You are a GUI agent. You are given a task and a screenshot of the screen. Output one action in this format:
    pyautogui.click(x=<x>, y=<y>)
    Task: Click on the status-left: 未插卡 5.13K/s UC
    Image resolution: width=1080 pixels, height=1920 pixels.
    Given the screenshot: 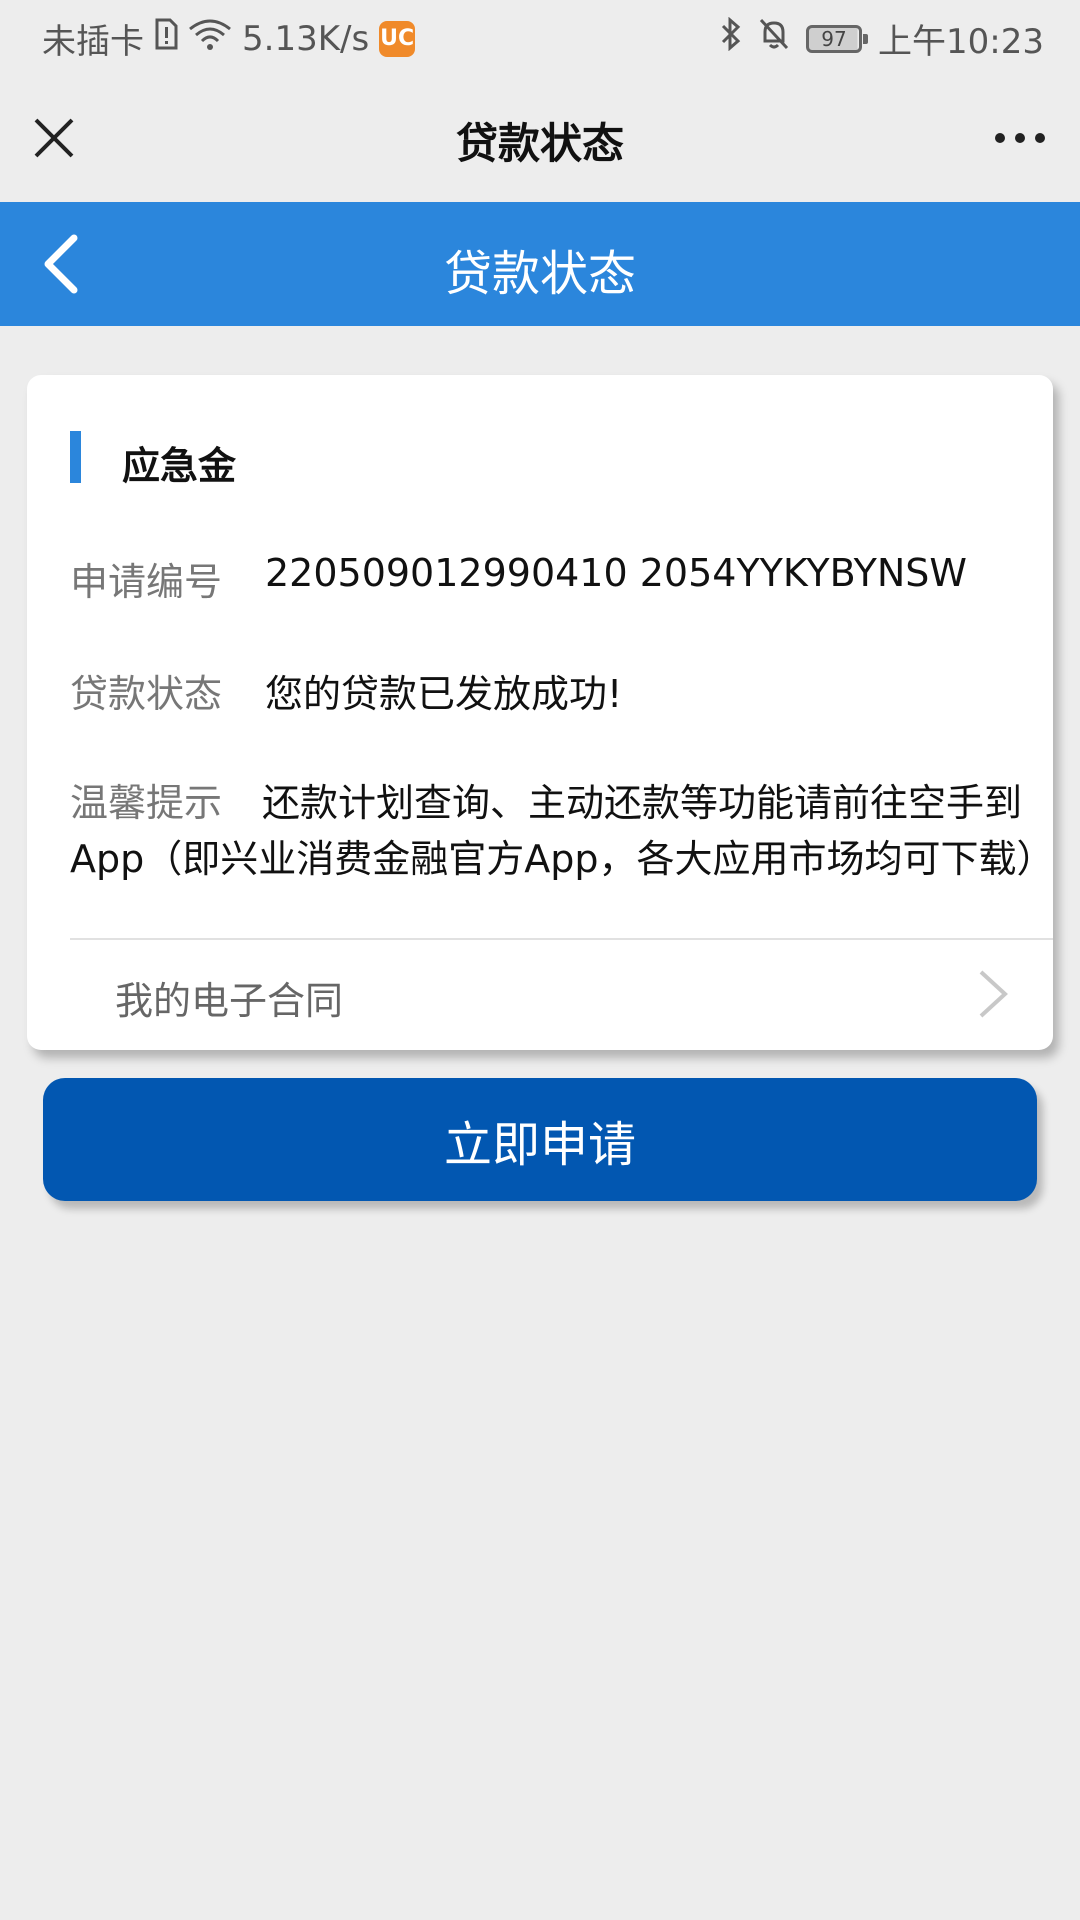 What is the action you would take?
    pyautogui.click(x=229, y=38)
    